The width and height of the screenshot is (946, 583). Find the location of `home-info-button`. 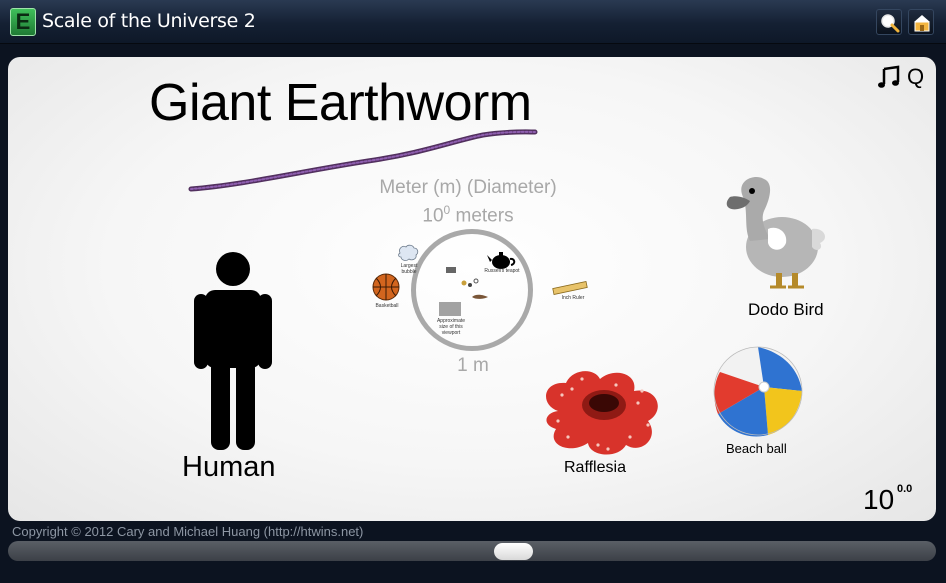

home-info-button is located at coordinates (921, 22).